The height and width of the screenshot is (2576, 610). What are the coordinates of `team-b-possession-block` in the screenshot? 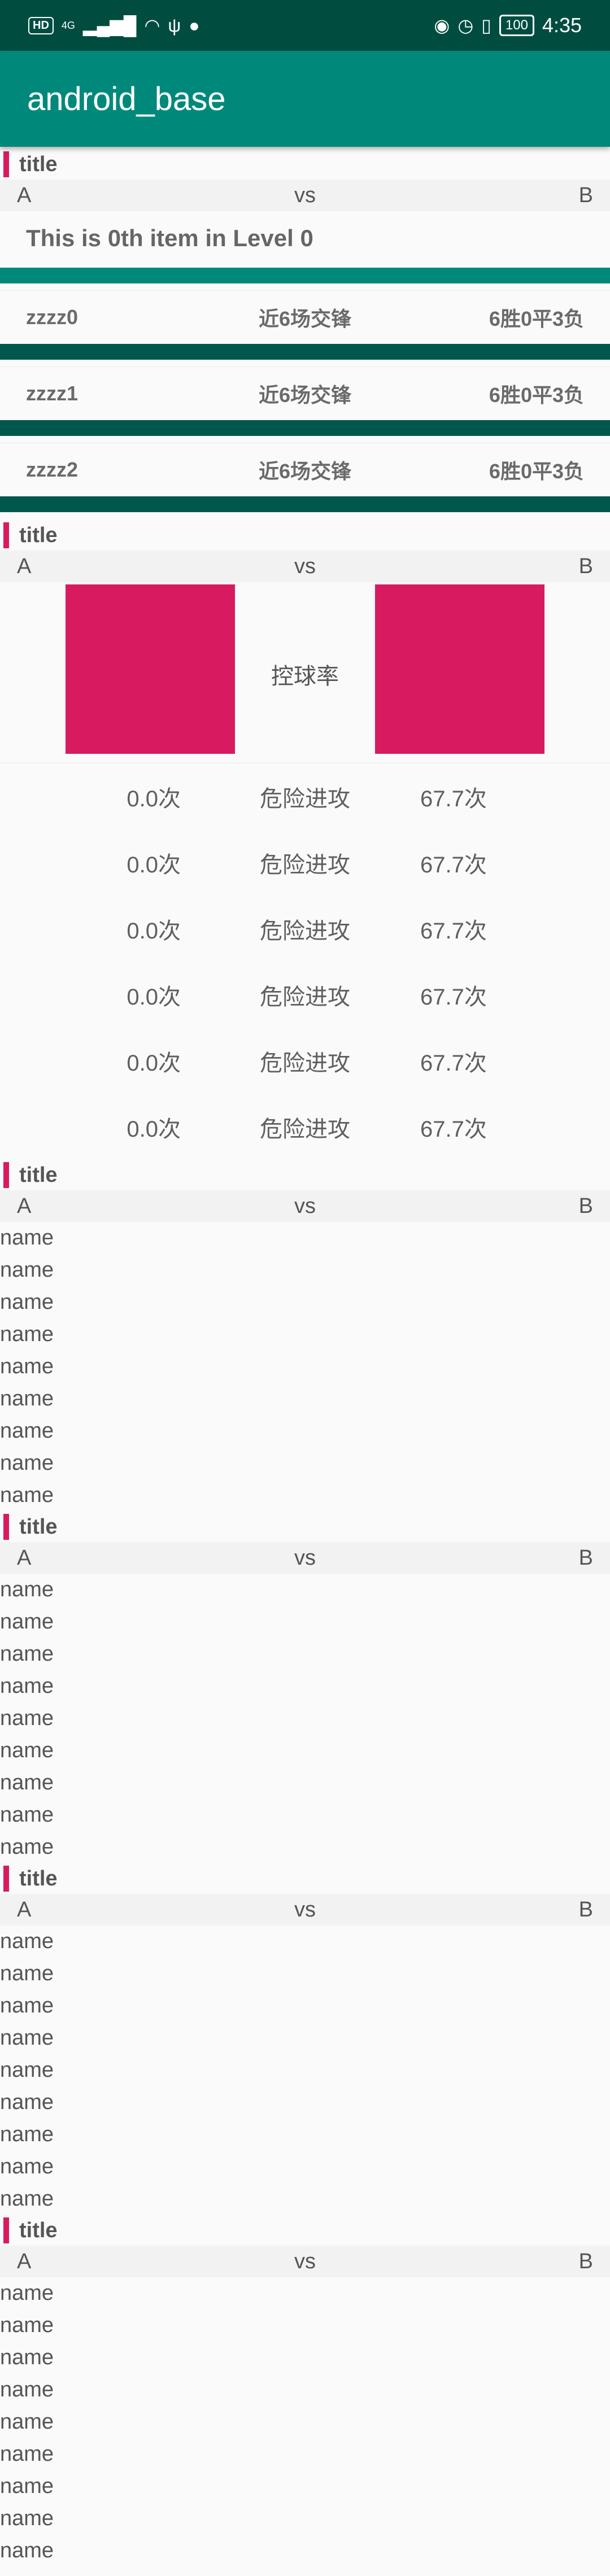 It's located at (459, 669).